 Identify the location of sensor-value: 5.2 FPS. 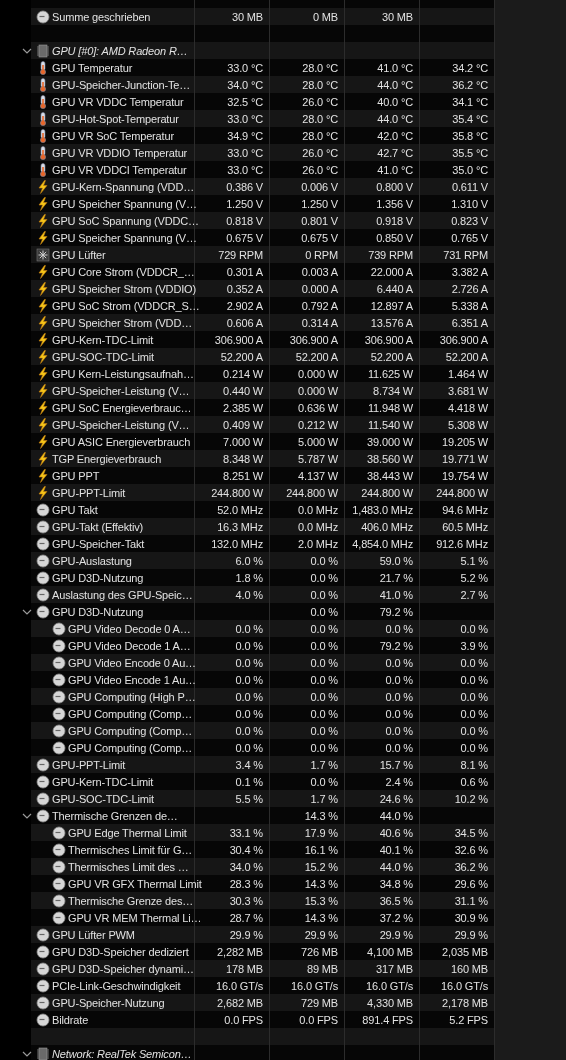
(468, 1019).